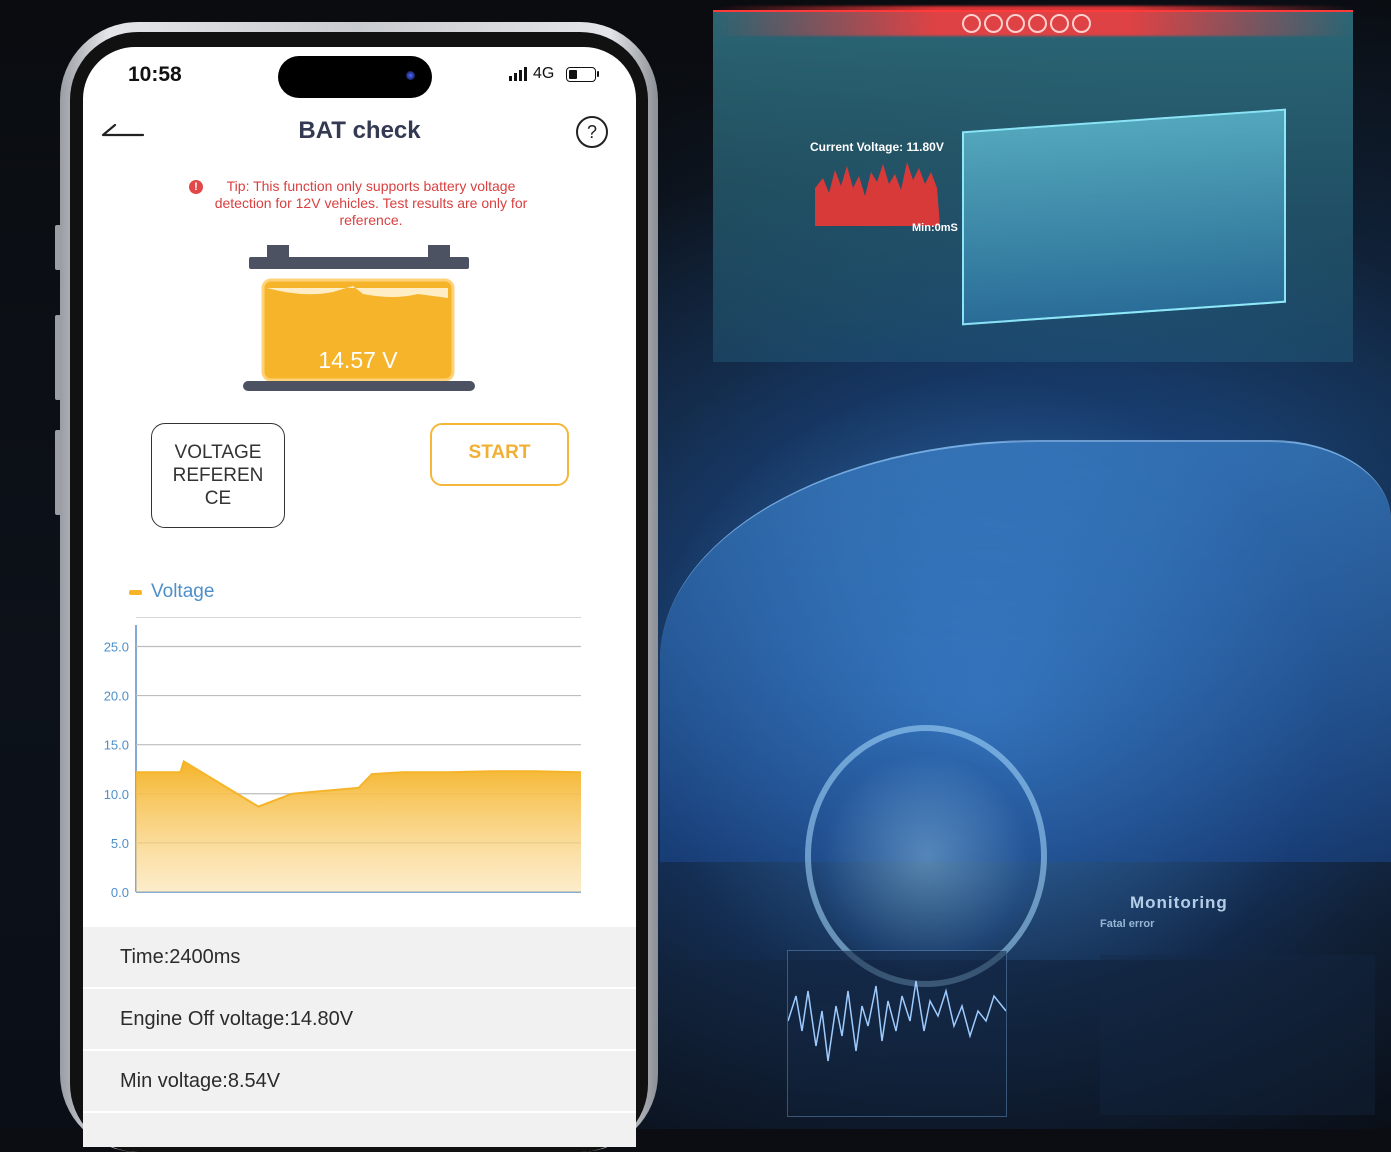 The height and width of the screenshot is (1152, 1391). I want to click on hologram-voltage-label: Current Voltage: 11.80V, so click(877, 147).